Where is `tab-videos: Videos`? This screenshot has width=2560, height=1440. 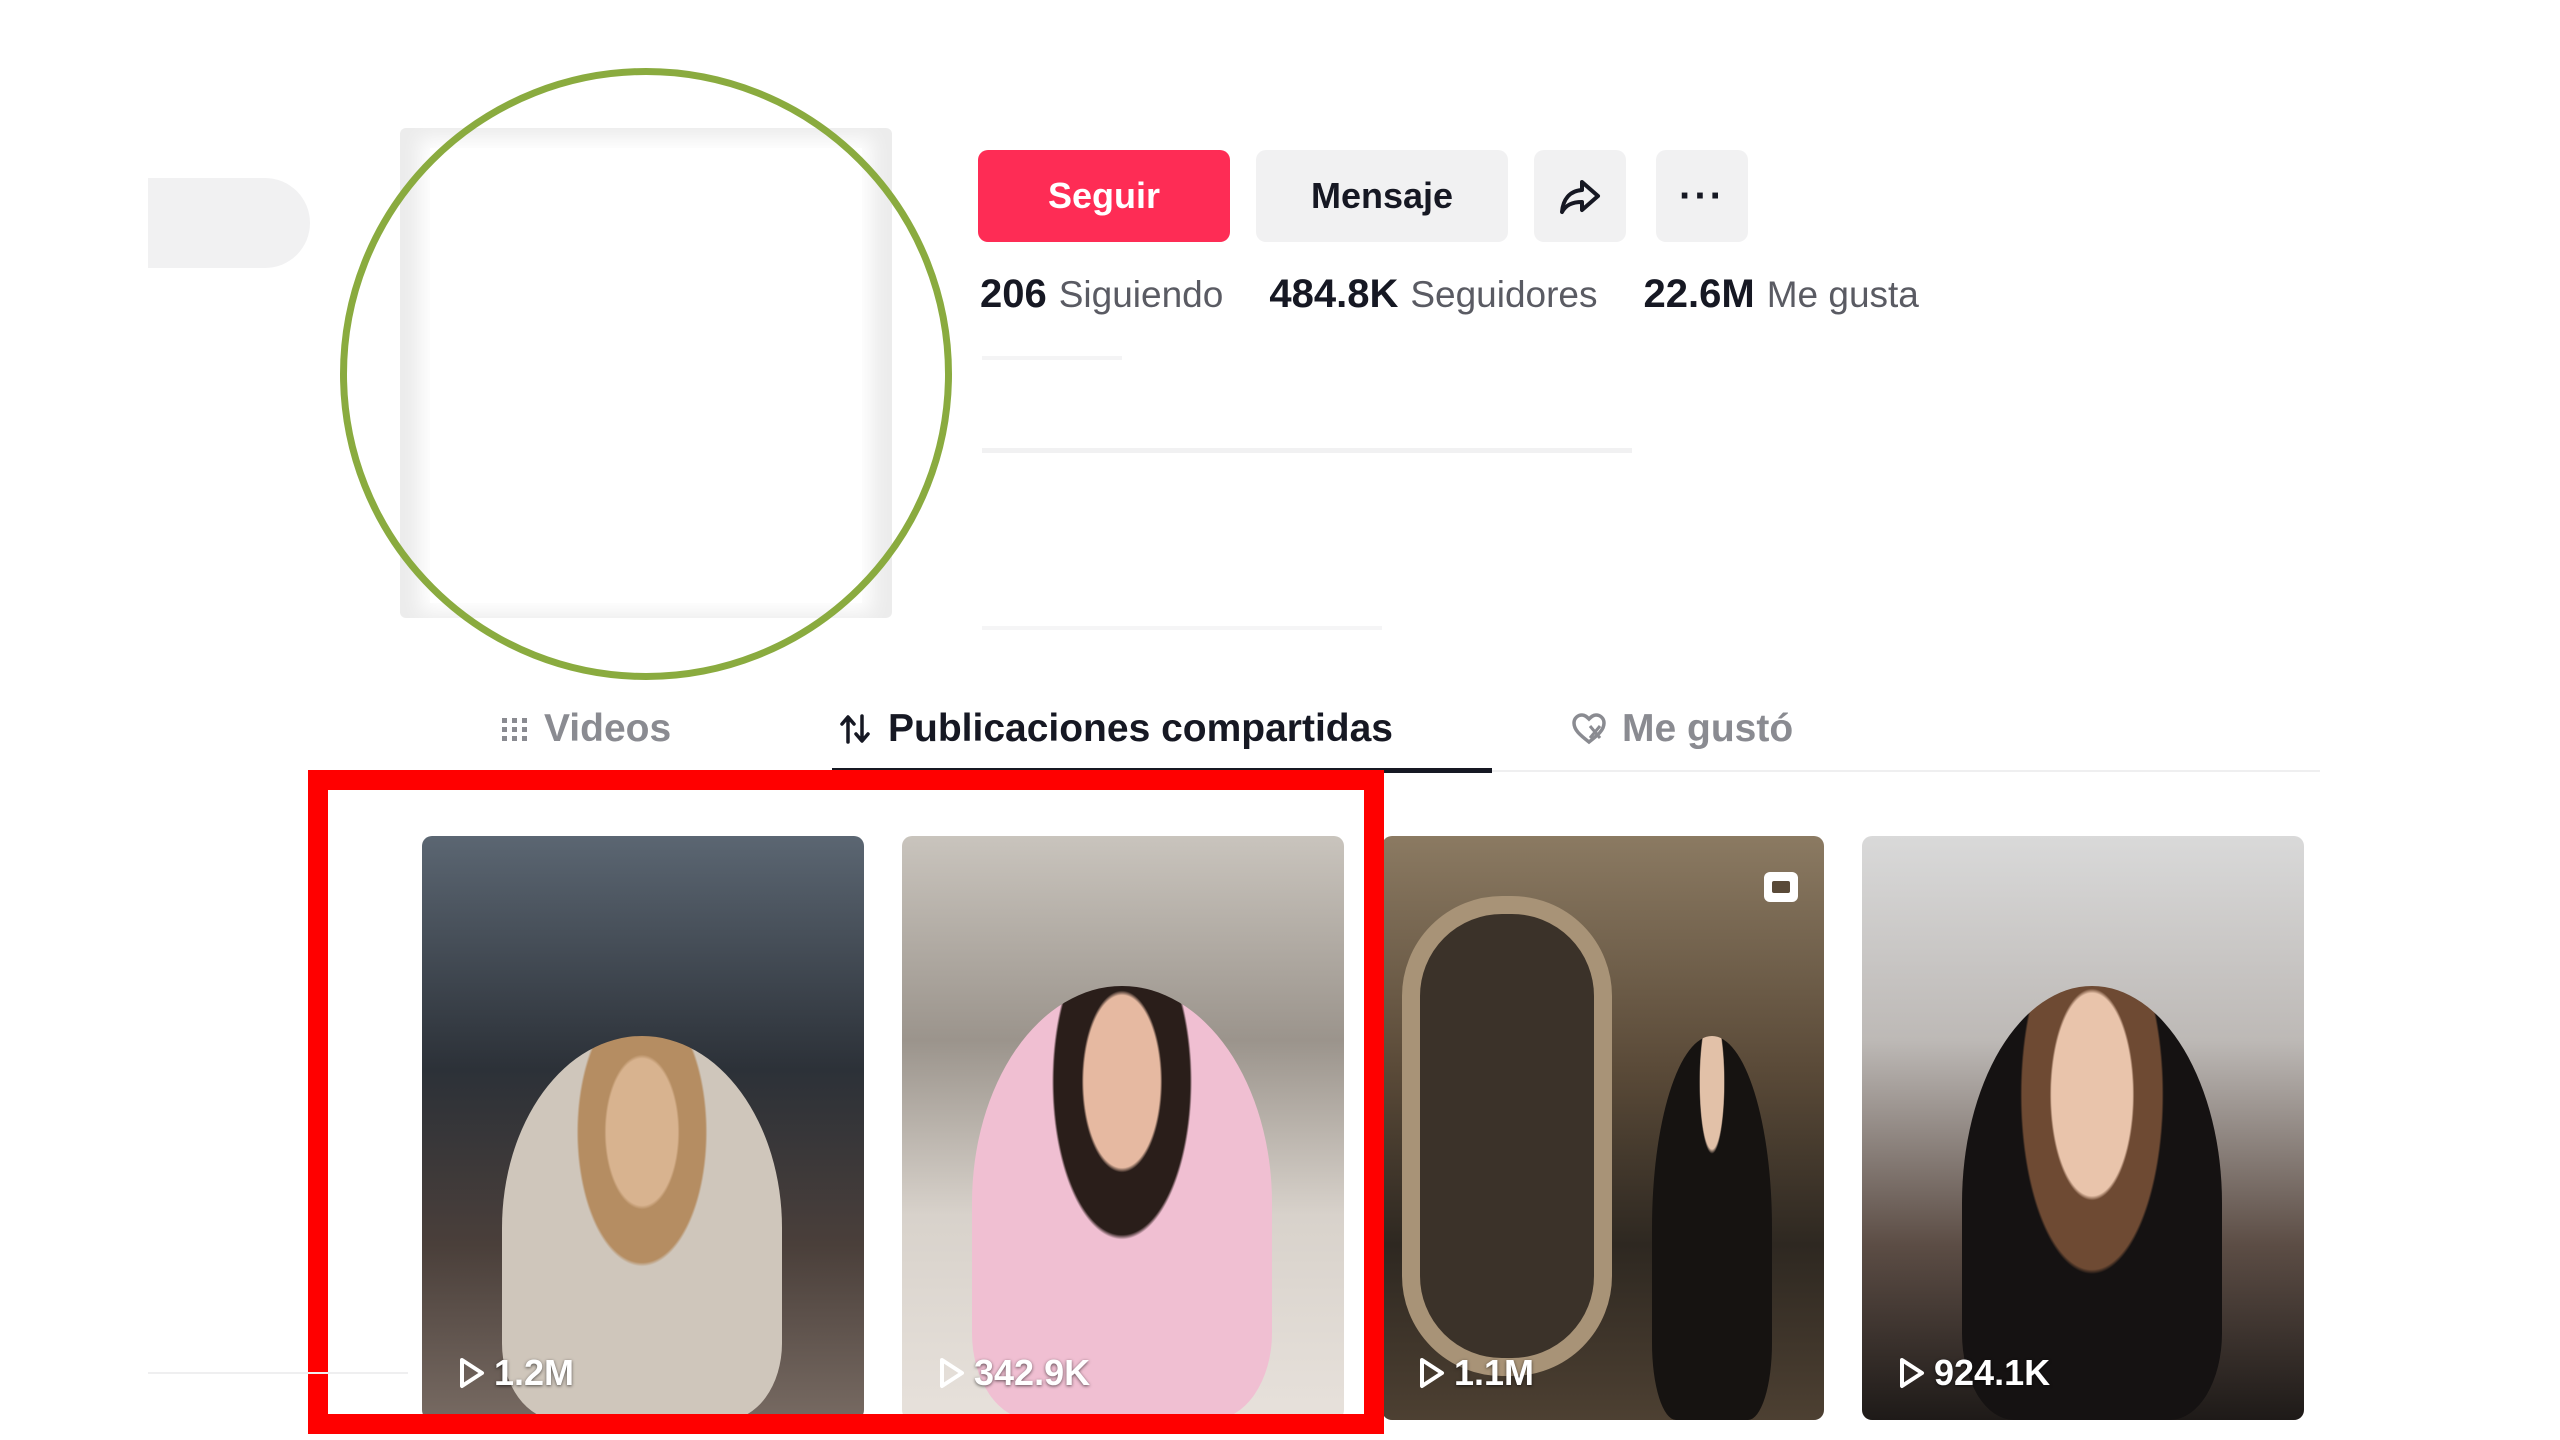 tab-videos: Videos is located at coordinates (585, 729).